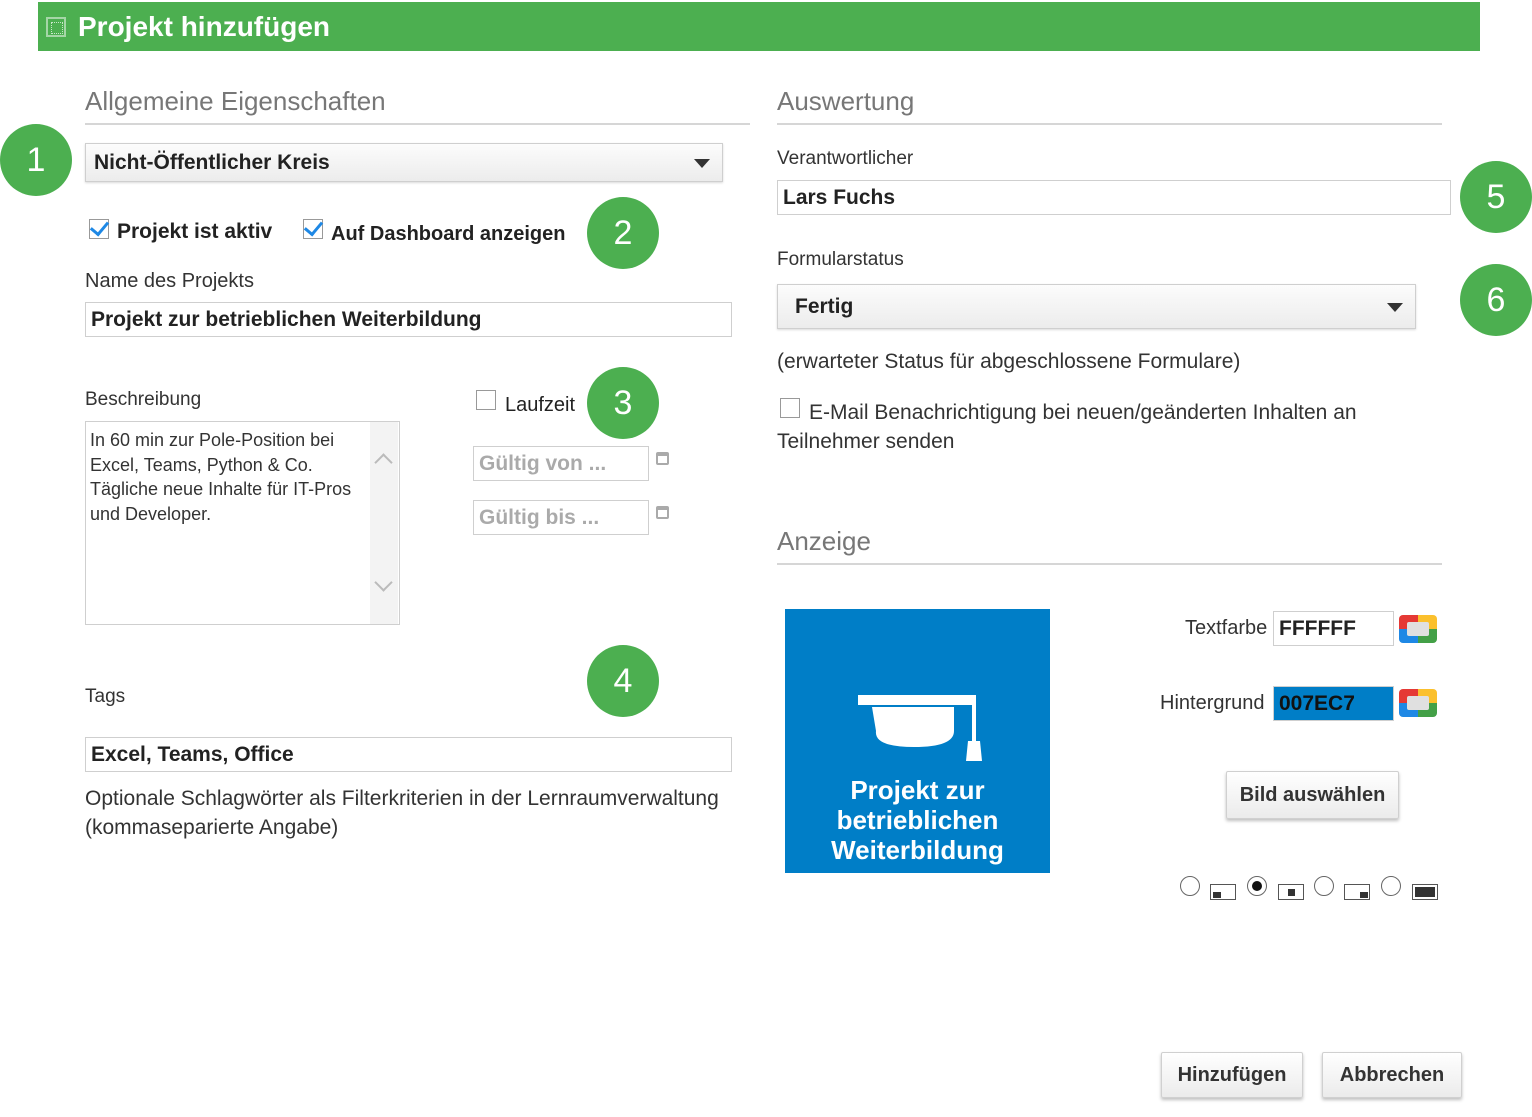 The image size is (1532, 1117). Describe the element at coordinates (235, 101) in the screenshot. I see `general-properties-heading: Allgemeine Eigenschaften` at that location.